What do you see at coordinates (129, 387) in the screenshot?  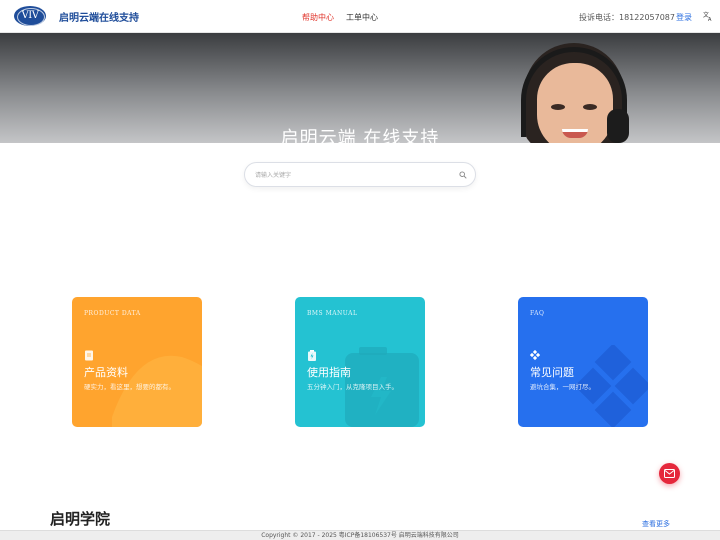 I see `card-description: 硬实力，看这里，想要的都有。` at bounding box center [129, 387].